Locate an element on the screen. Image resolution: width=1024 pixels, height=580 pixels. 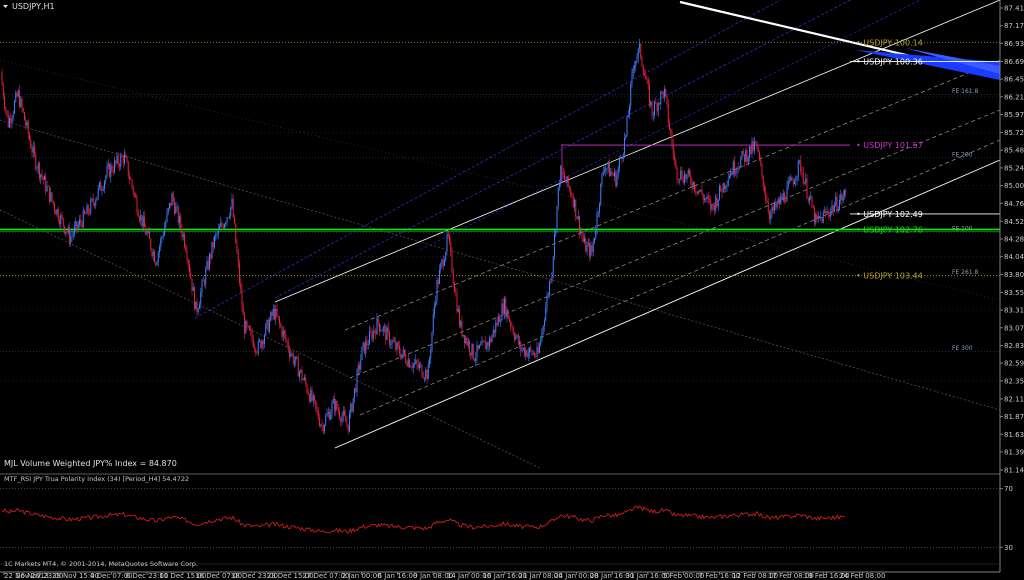
rsi-tick-label: 70 is located at coordinates (1008, 489).